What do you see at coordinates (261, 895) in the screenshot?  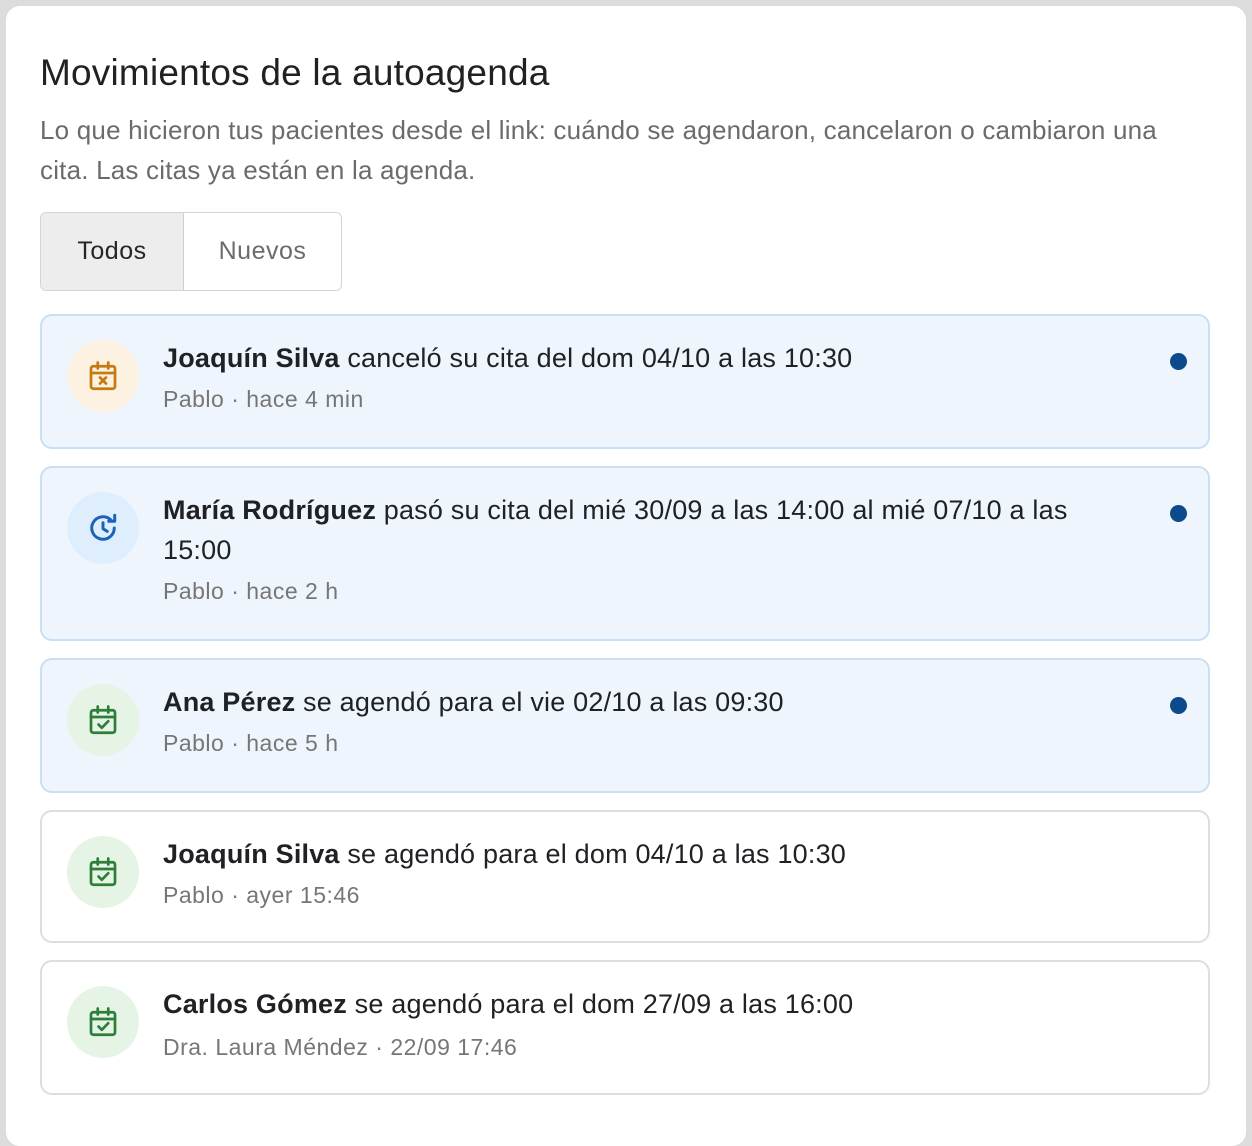 I see `activity-meta: Pablo · ayer 15:46` at bounding box center [261, 895].